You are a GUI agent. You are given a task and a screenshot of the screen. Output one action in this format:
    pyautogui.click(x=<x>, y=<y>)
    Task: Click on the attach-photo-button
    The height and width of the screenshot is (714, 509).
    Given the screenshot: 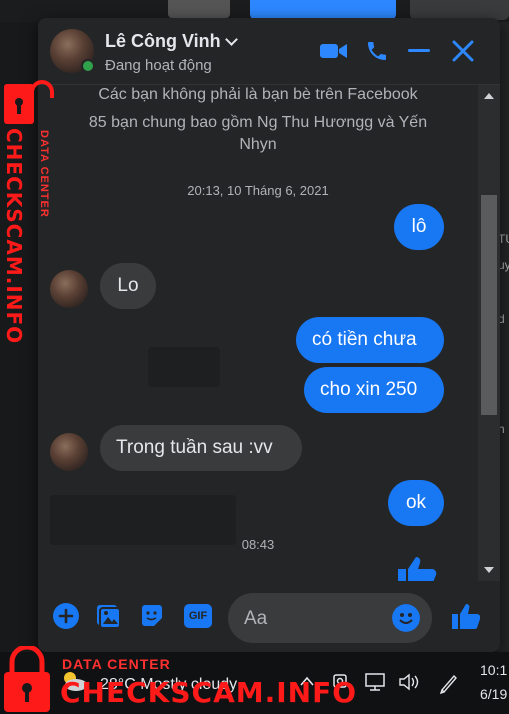 What is the action you would take?
    pyautogui.click(x=108, y=616)
    